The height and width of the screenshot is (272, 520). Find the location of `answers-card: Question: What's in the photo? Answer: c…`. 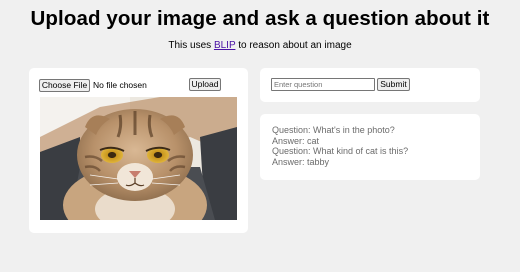

answers-card: Question: What's in the photo? Answer: c… is located at coordinates (370, 147).